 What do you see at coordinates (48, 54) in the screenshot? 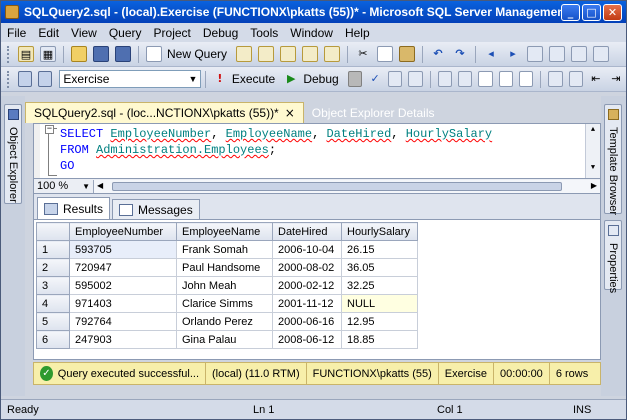
I see `add-item-icon: ▦` at bounding box center [48, 54].